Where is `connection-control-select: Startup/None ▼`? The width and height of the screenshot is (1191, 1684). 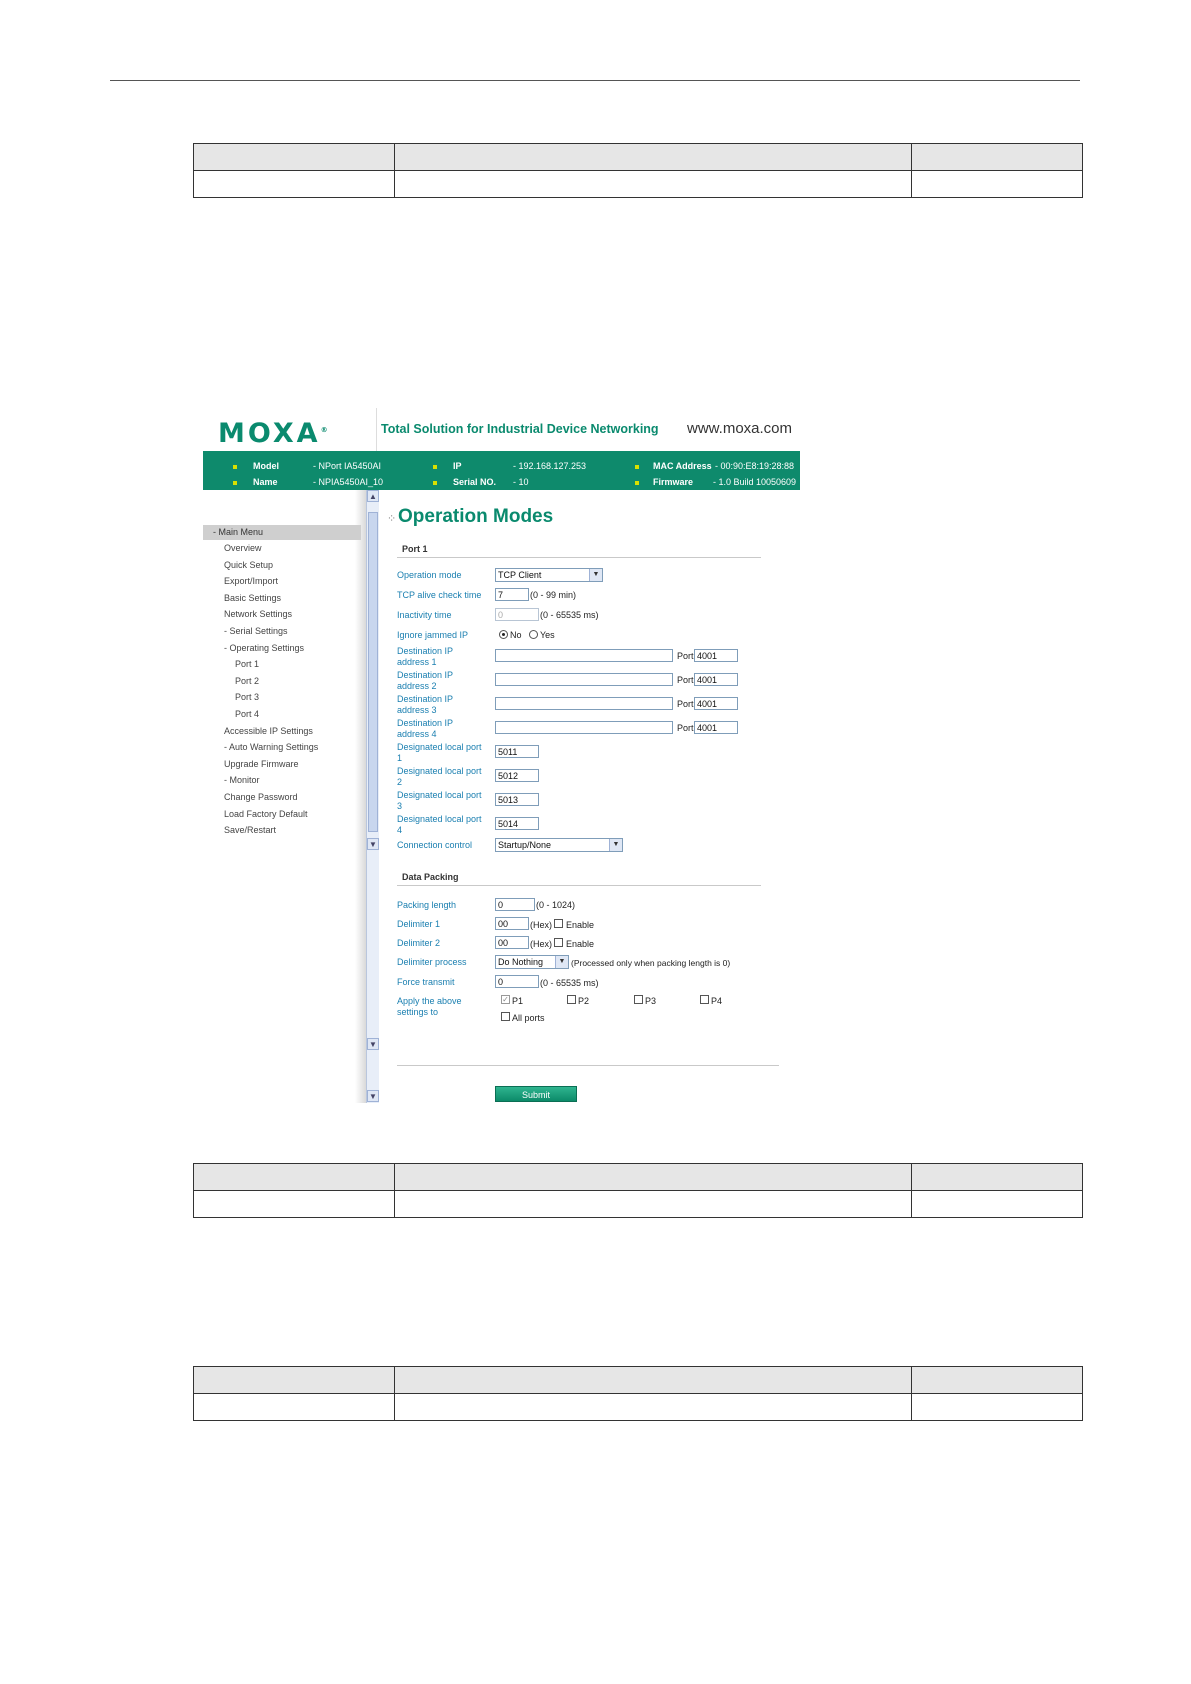 connection-control-select: Startup/None ▼ is located at coordinates (559, 845).